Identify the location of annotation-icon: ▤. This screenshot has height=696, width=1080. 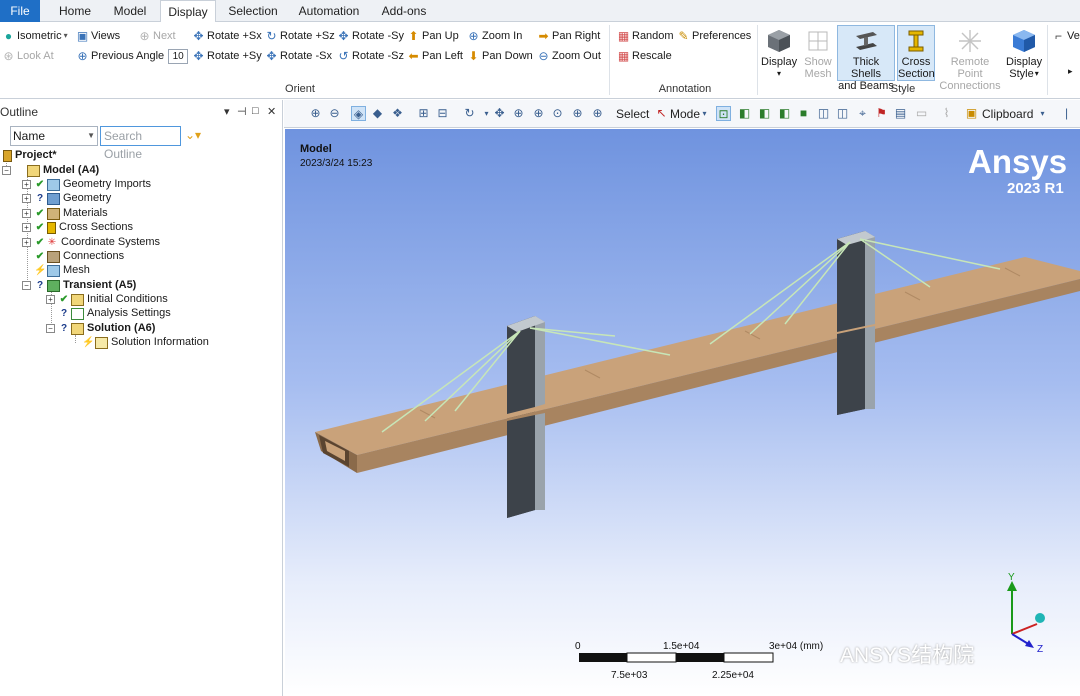
(900, 113).